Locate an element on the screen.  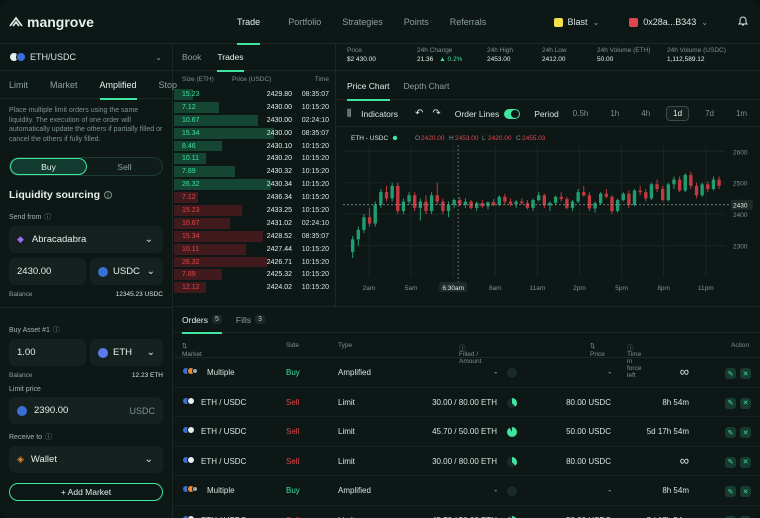
tab-amplified: Amplified is located at coordinates (118, 85).